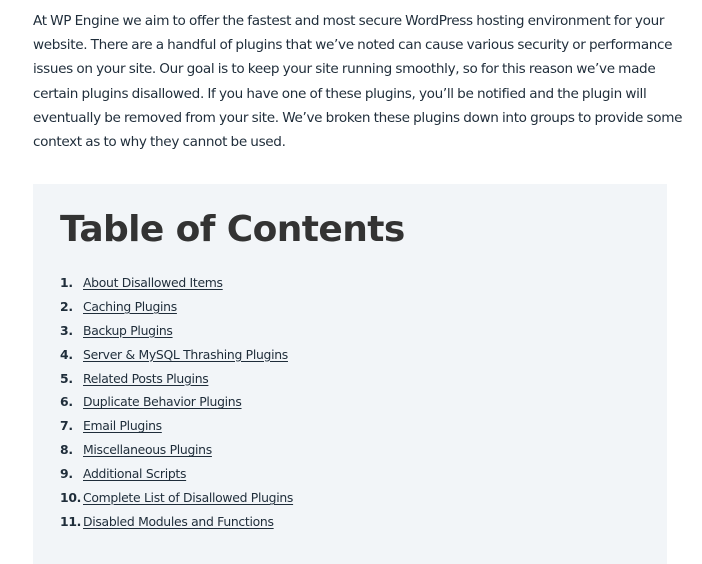 The image size is (702, 564). What do you see at coordinates (185, 354) in the screenshot?
I see `toc-link-server-mysql-thrashing-plugins: Server & MySQL Thrashing Plugins` at bounding box center [185, 354].